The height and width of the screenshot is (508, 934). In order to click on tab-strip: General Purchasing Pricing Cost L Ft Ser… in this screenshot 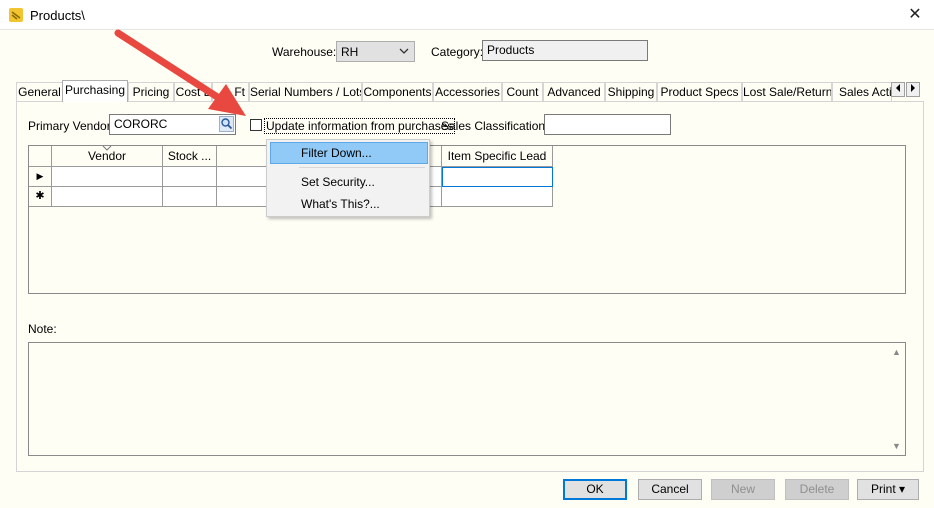, I will do `click(470, 91)`.